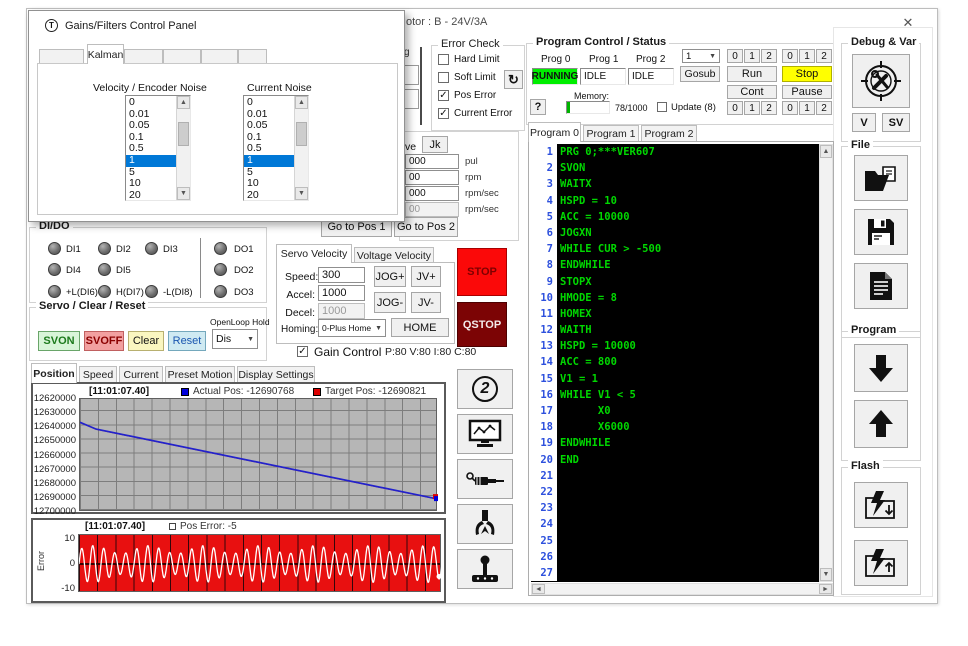 The width and height of the screenshot is (968, 646). Describe the element at coordinates (881, 81) in the screenshot. I see `debug-target-button` at that location.